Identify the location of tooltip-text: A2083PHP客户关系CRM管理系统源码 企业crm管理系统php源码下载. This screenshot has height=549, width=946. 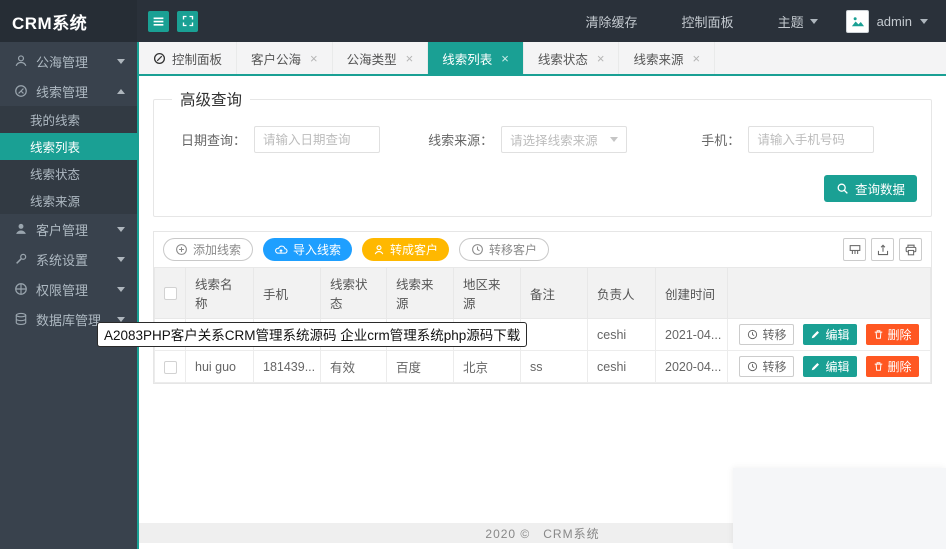
(312, 335).